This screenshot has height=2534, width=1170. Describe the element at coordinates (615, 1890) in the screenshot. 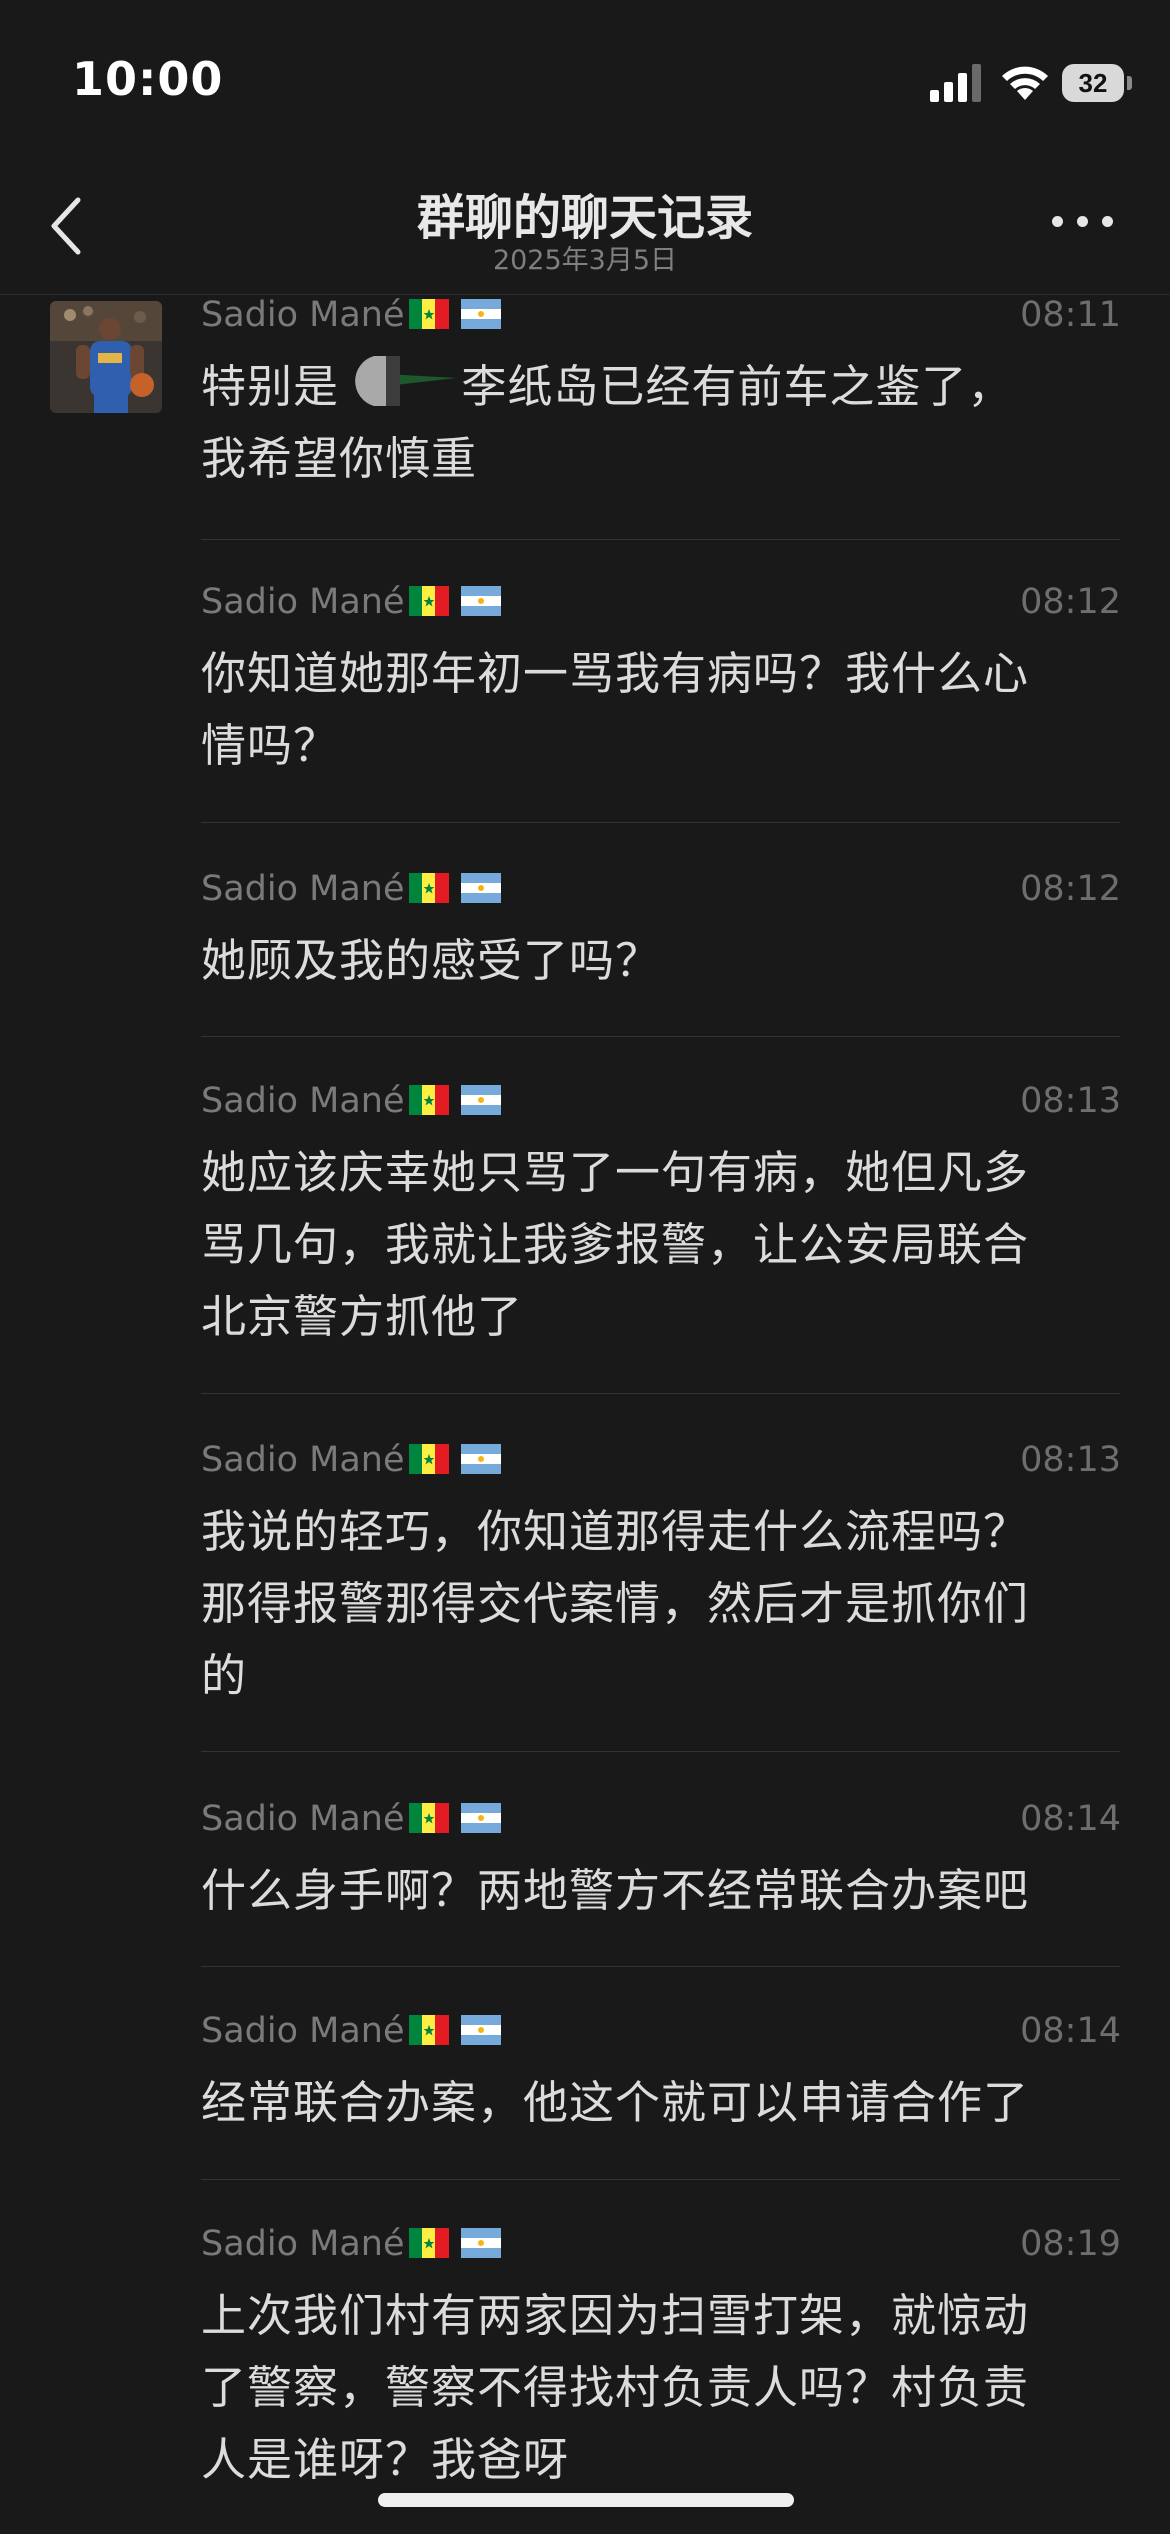

I see `message-text: 什么身手啊？两地警方不经常联合办案吧` at that location.